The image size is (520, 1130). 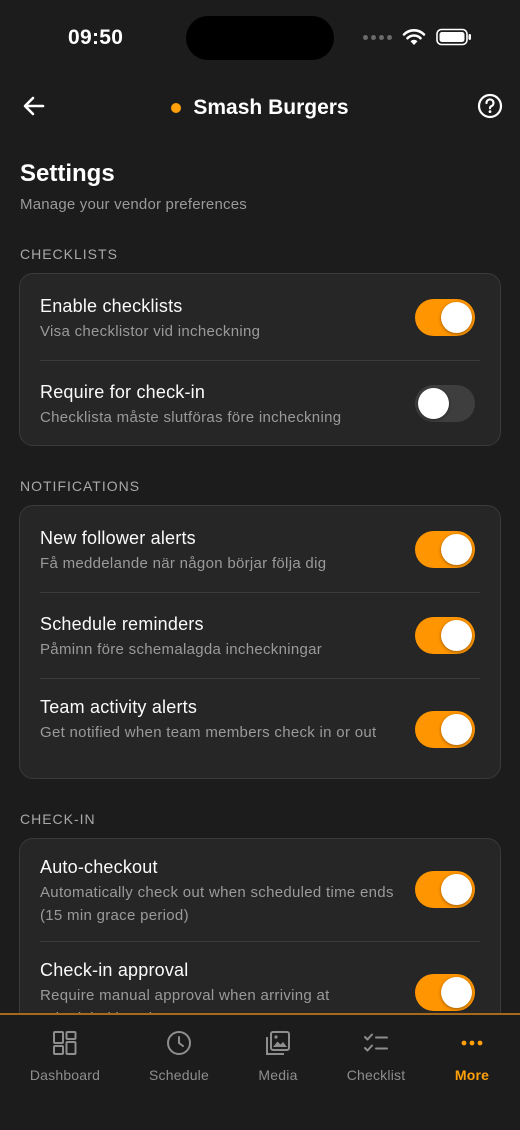 I want to click on app-header: Smash Burgers, so click(x=260, y=108).